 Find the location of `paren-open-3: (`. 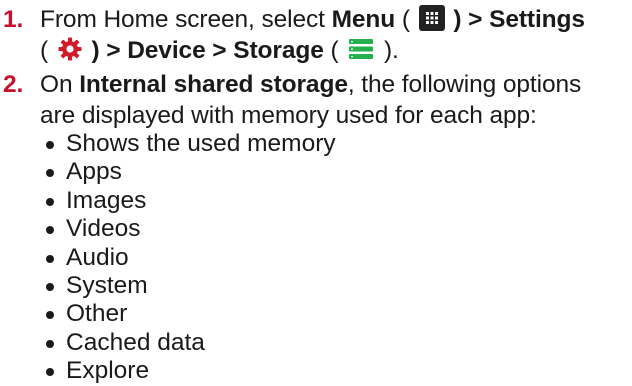

paren-open-3: ( is located at coordinates (334, 50).